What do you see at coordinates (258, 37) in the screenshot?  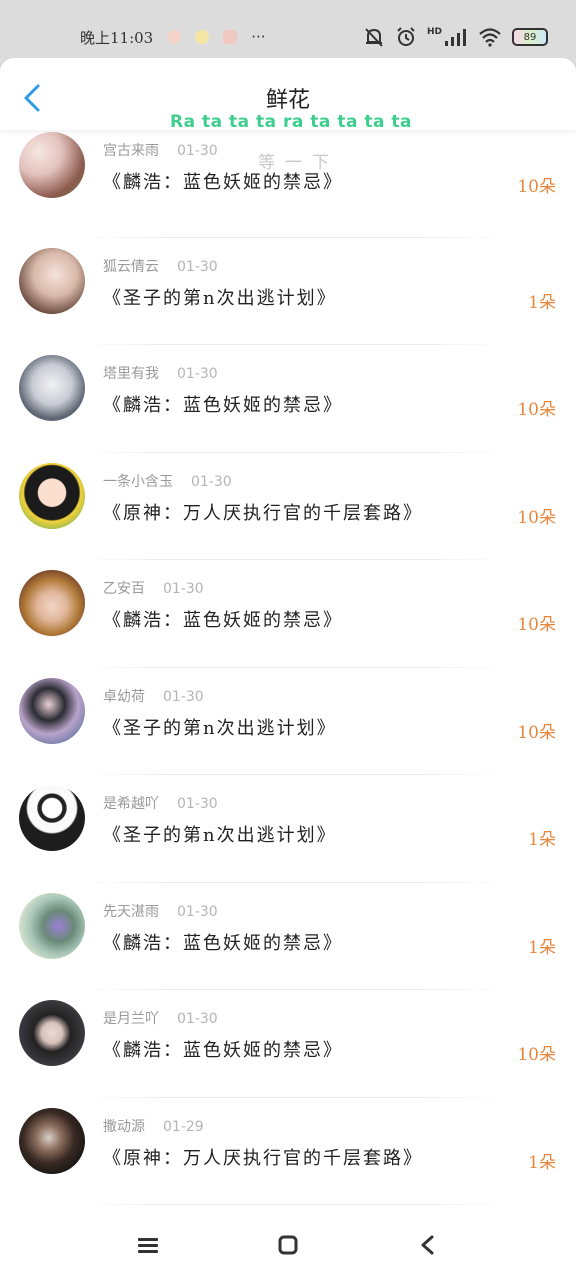 I see `more-notifications-icon: ···` at bounding box center [258, 37].